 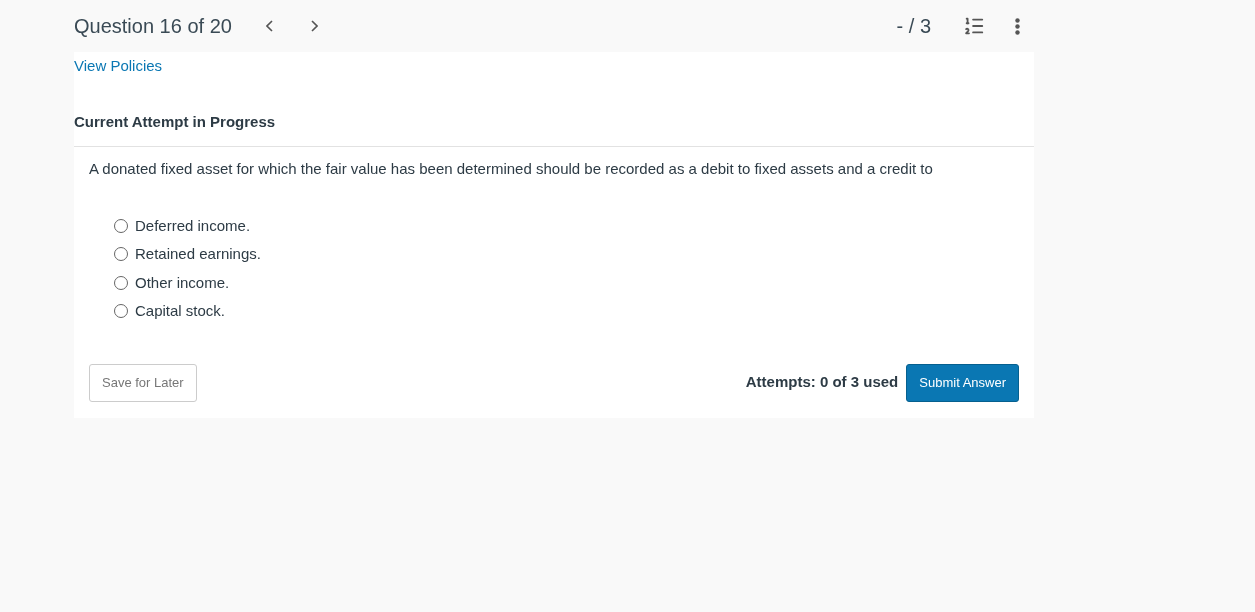 What do you see at coordinates (574, 225) in the screenshot?
I see `answer-option: Deferred income.` at bounding box center [574, 225].